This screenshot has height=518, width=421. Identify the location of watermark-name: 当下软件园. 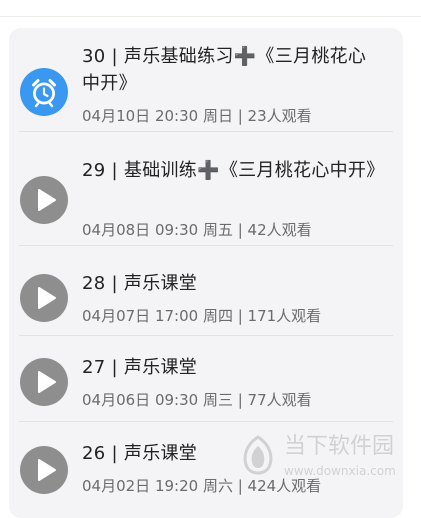
(339, 446).